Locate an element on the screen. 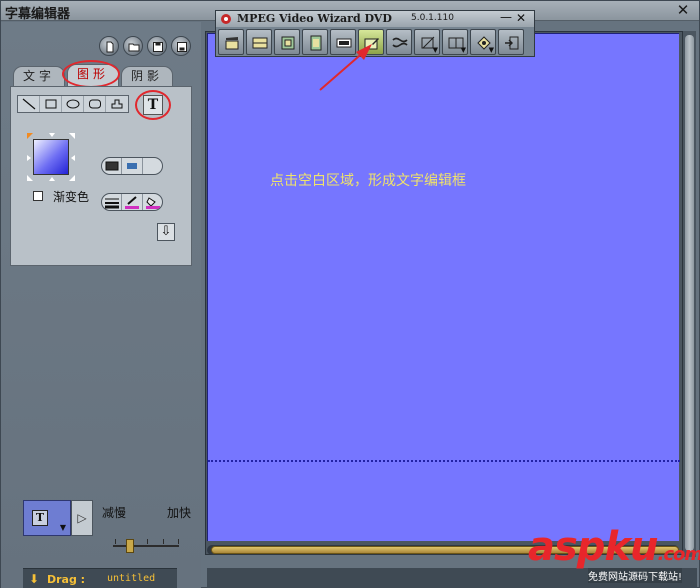 This screenshot has height=588, width=700. open-file-button is located at coordinates (133, 46).